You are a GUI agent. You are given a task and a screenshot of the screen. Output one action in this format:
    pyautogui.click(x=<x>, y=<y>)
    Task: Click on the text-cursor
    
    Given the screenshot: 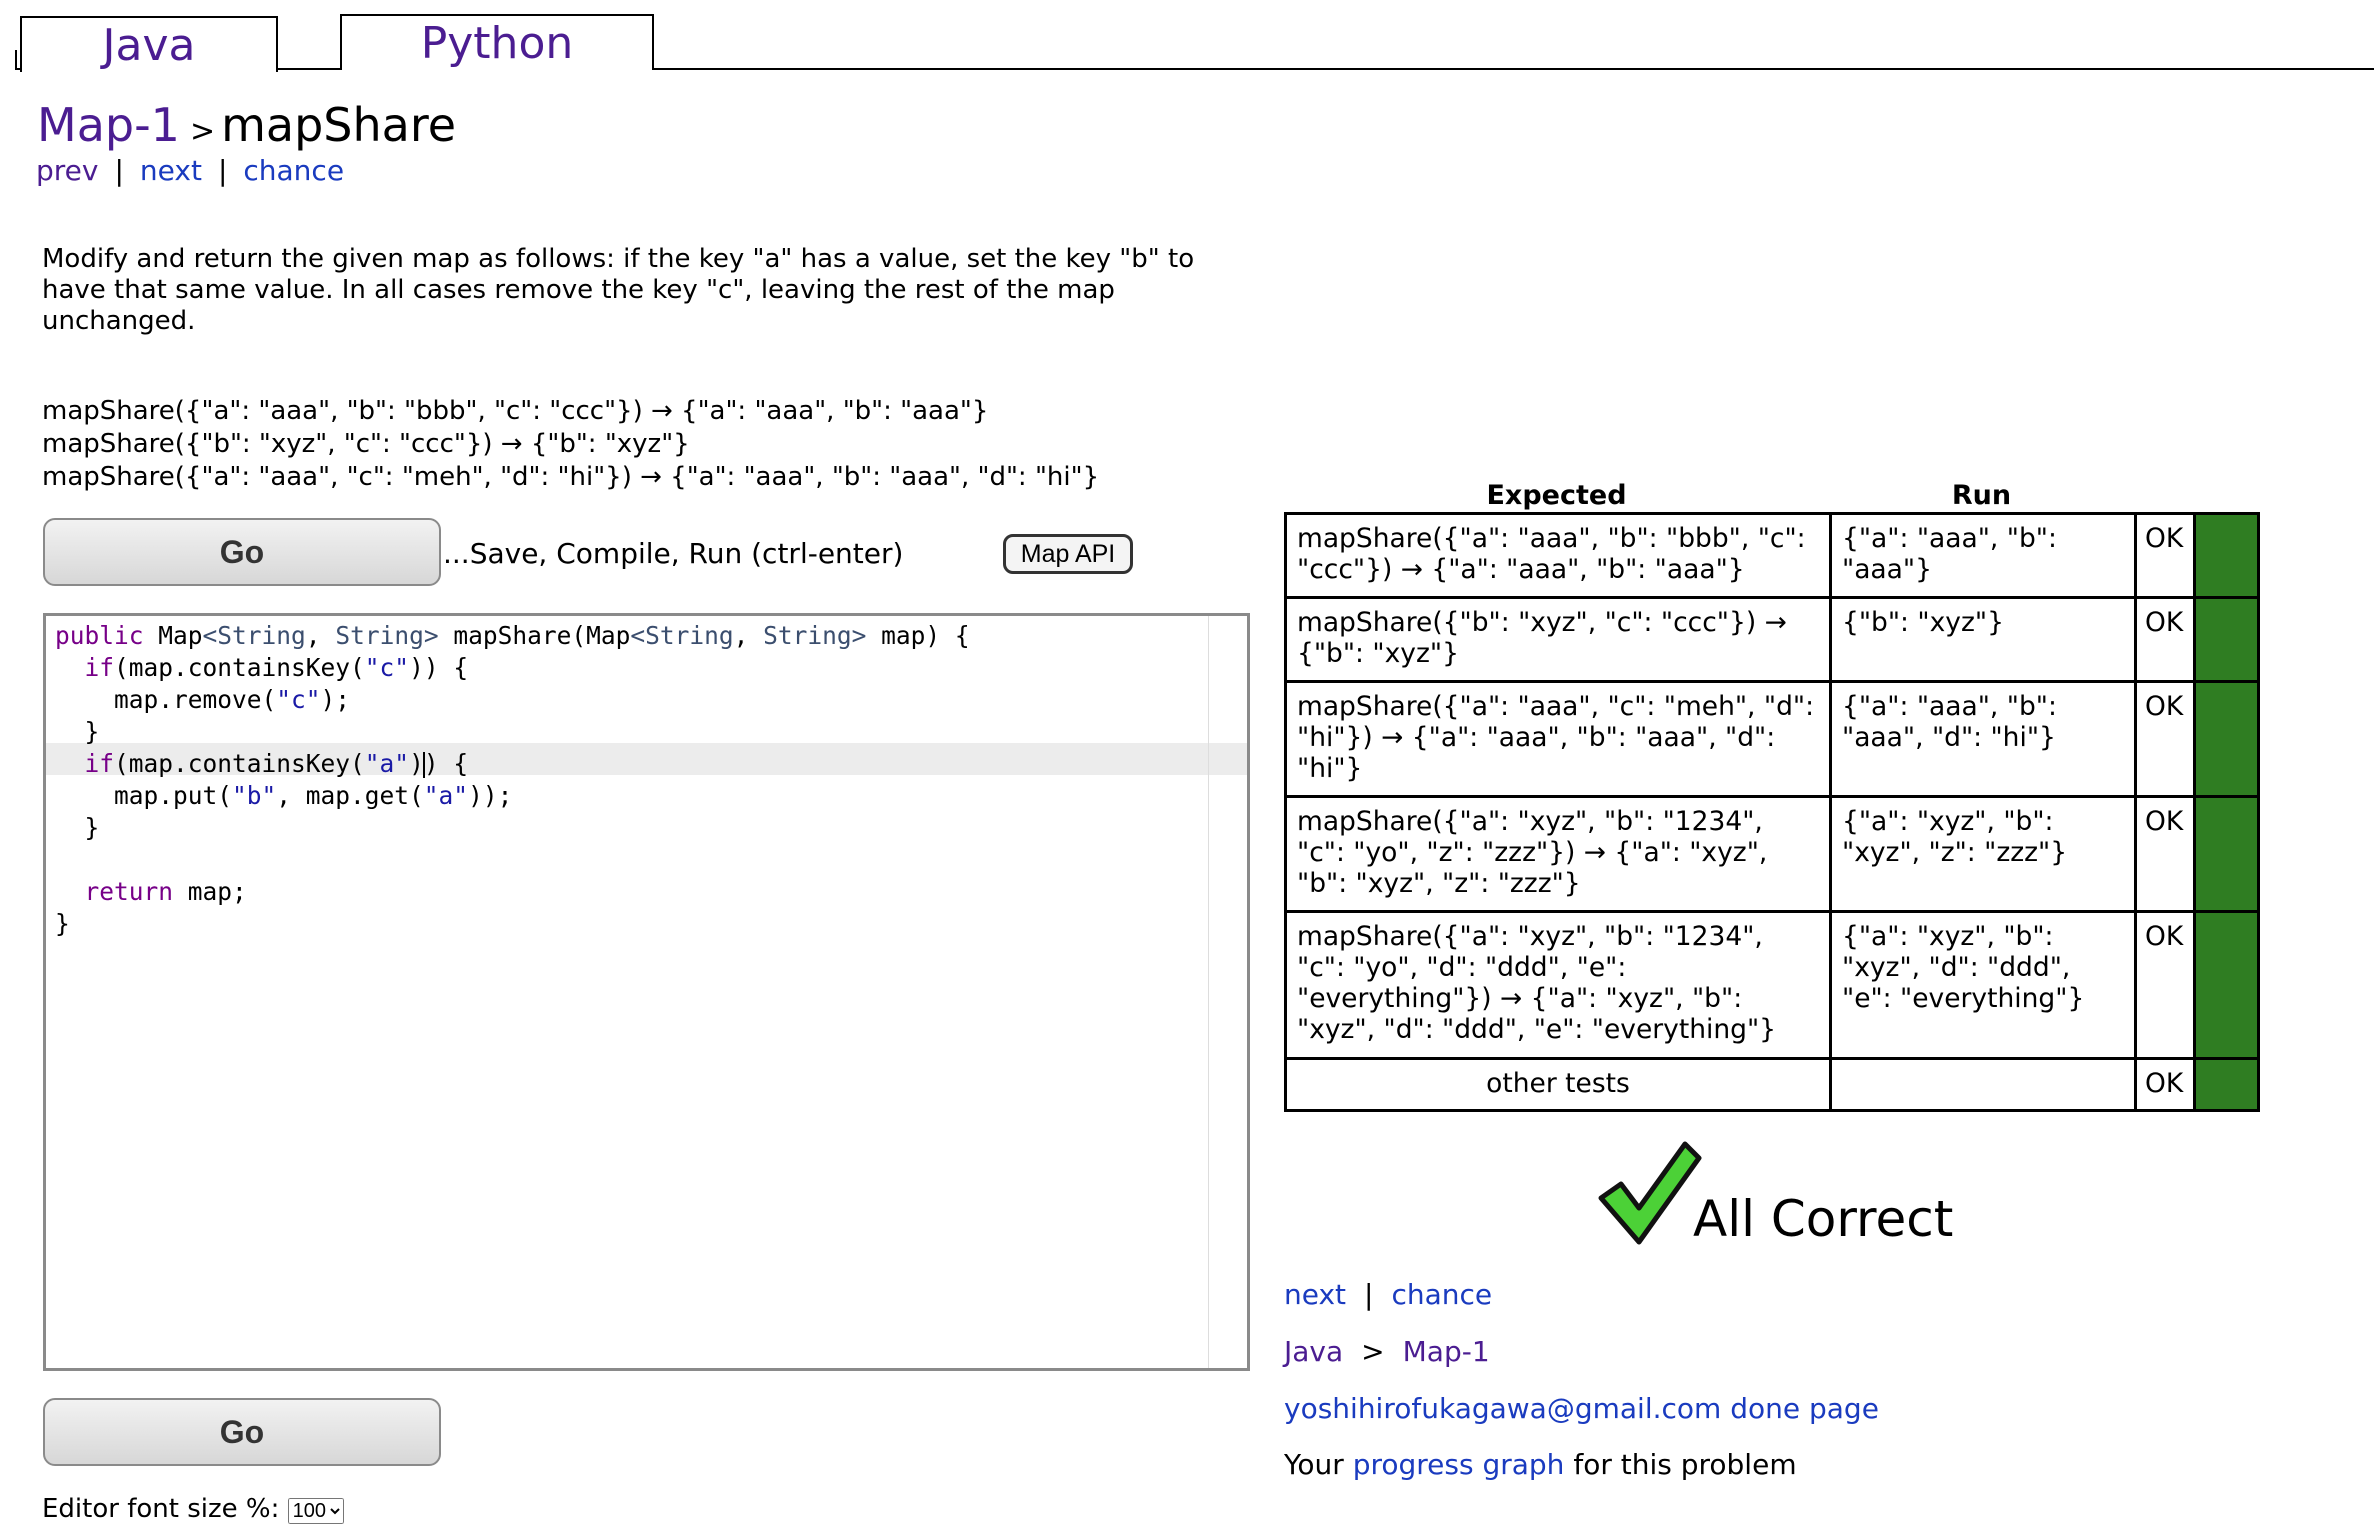 What is the action you would take?
    pyautogui.click(x=423, y=765)
    